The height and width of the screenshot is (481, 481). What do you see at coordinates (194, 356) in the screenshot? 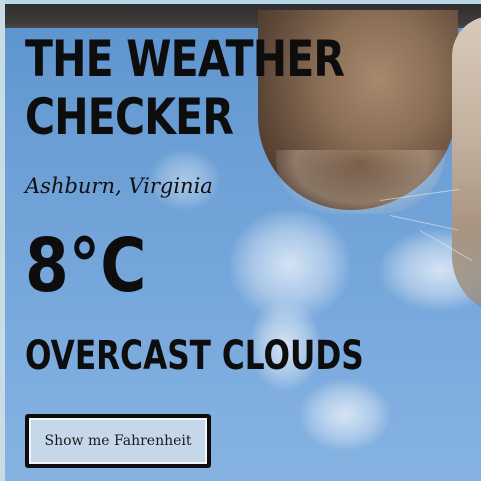
I see `weather-condition: OVERCAST CLOUDS` at bounding box center [194, 356].